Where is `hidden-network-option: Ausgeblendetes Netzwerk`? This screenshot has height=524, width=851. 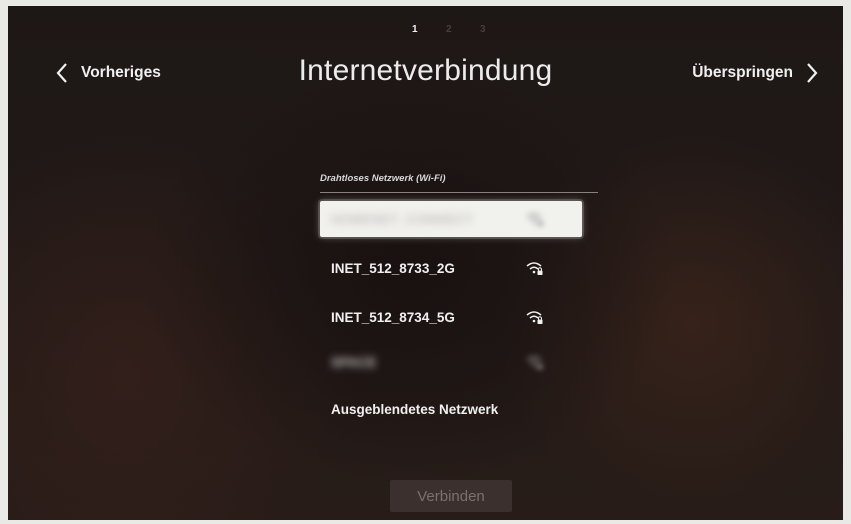 hidden-network-option: Ausgeblendetes Netzwerk is located at coordinates (414, 409).